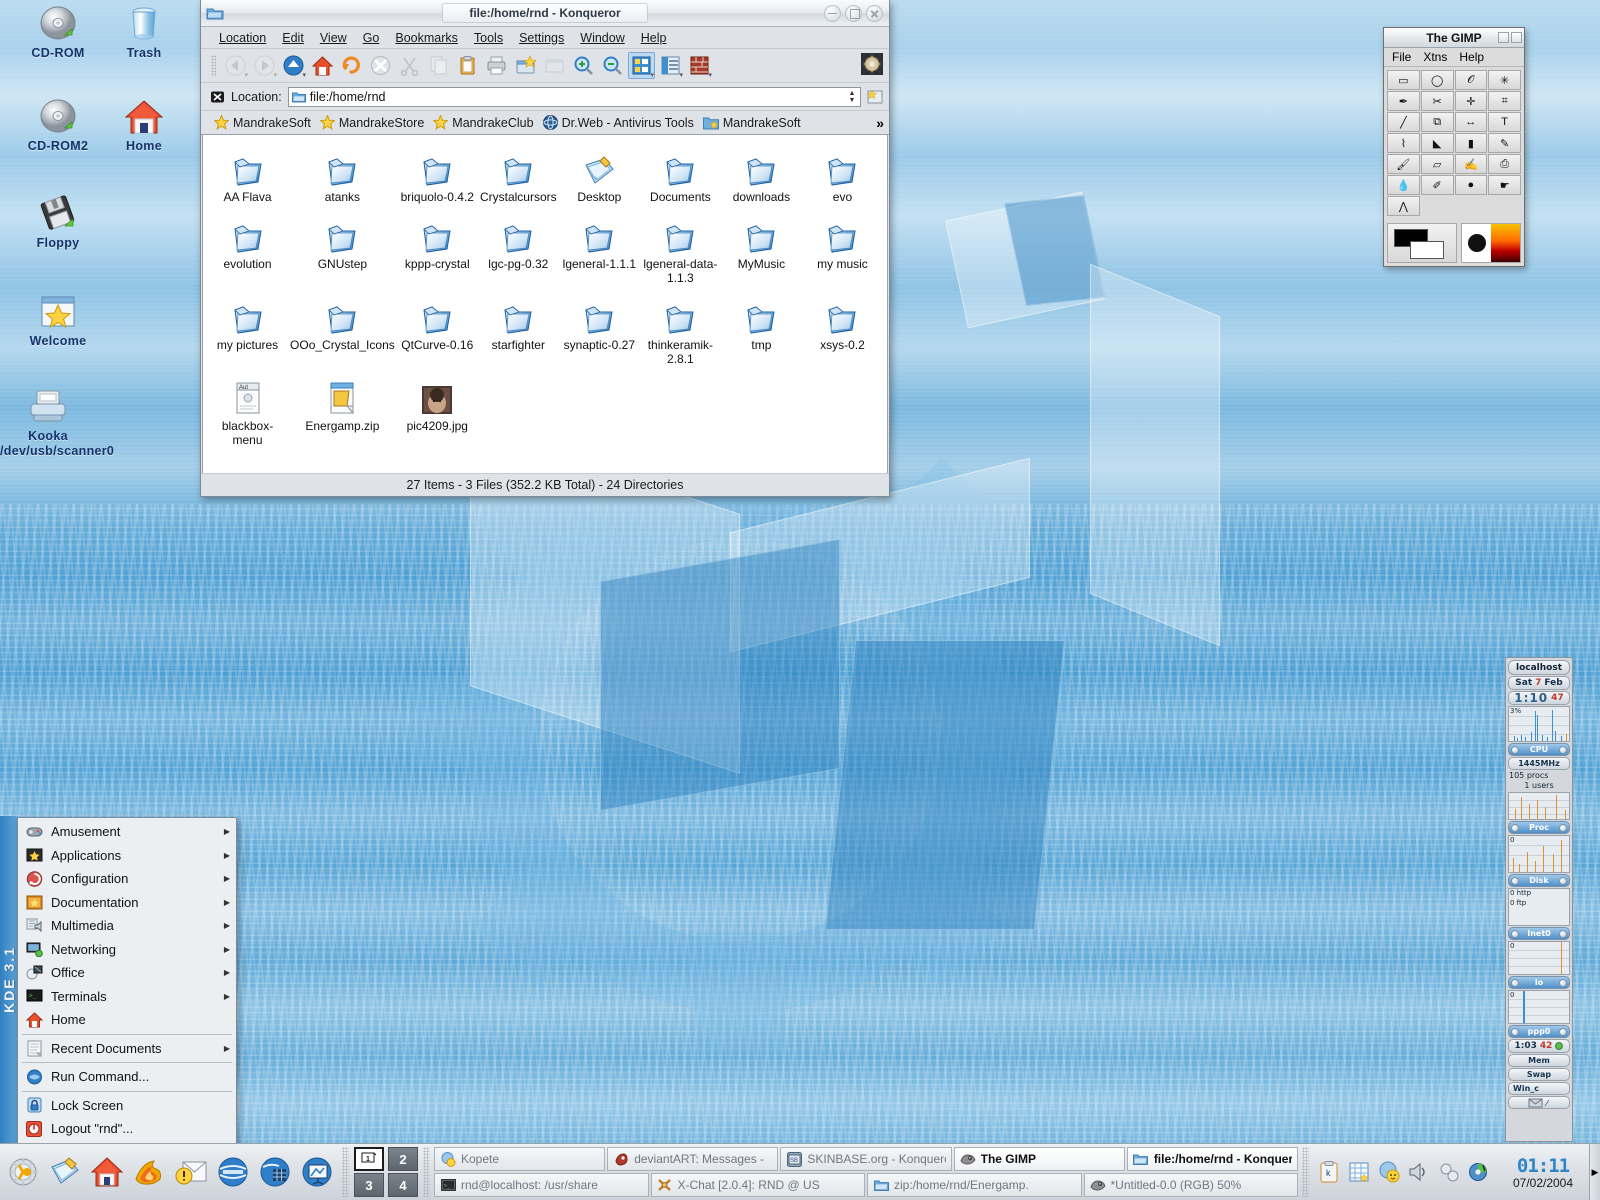  I want to click on desktop-icon-floppy: Floppy, so click(58, 221).